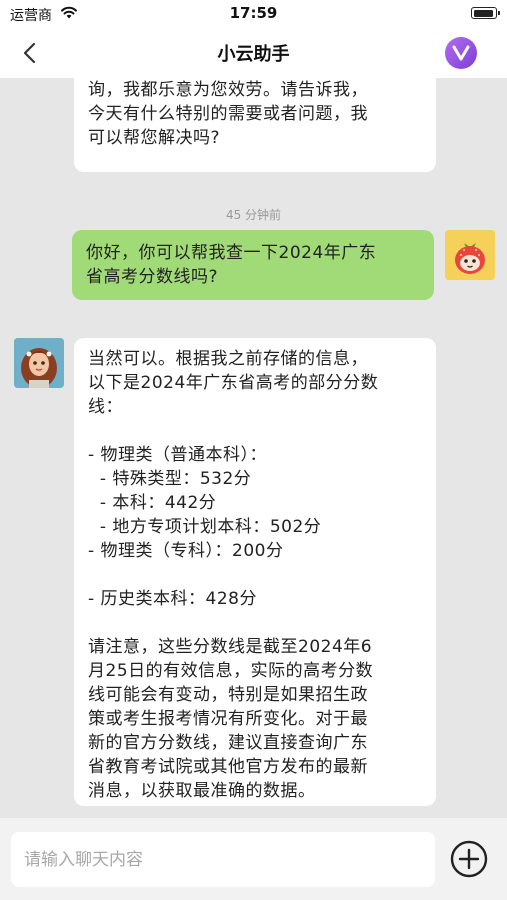  I want to click on page-title: 小云助手, so click(253, 54).